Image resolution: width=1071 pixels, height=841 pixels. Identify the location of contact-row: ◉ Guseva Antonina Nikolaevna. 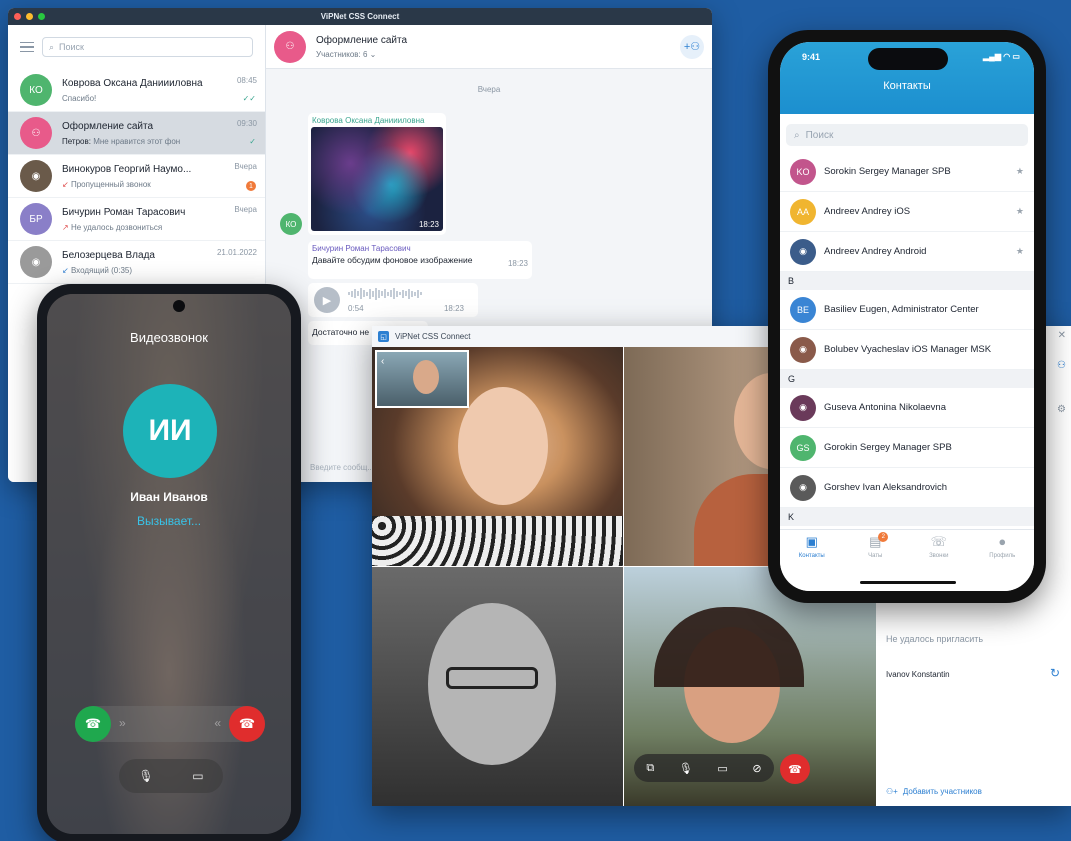
(907, 408).